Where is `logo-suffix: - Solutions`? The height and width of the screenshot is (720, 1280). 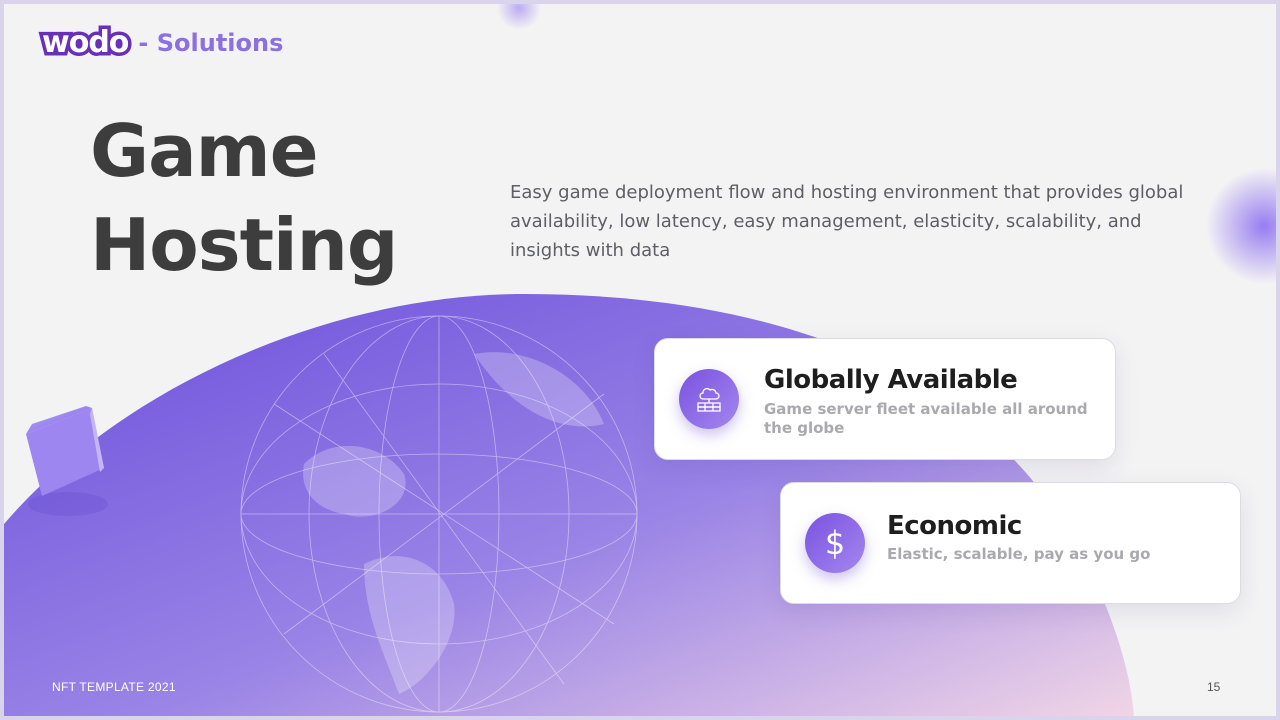
logo-suffix: - Solutions is located at coordinates (211, 43).